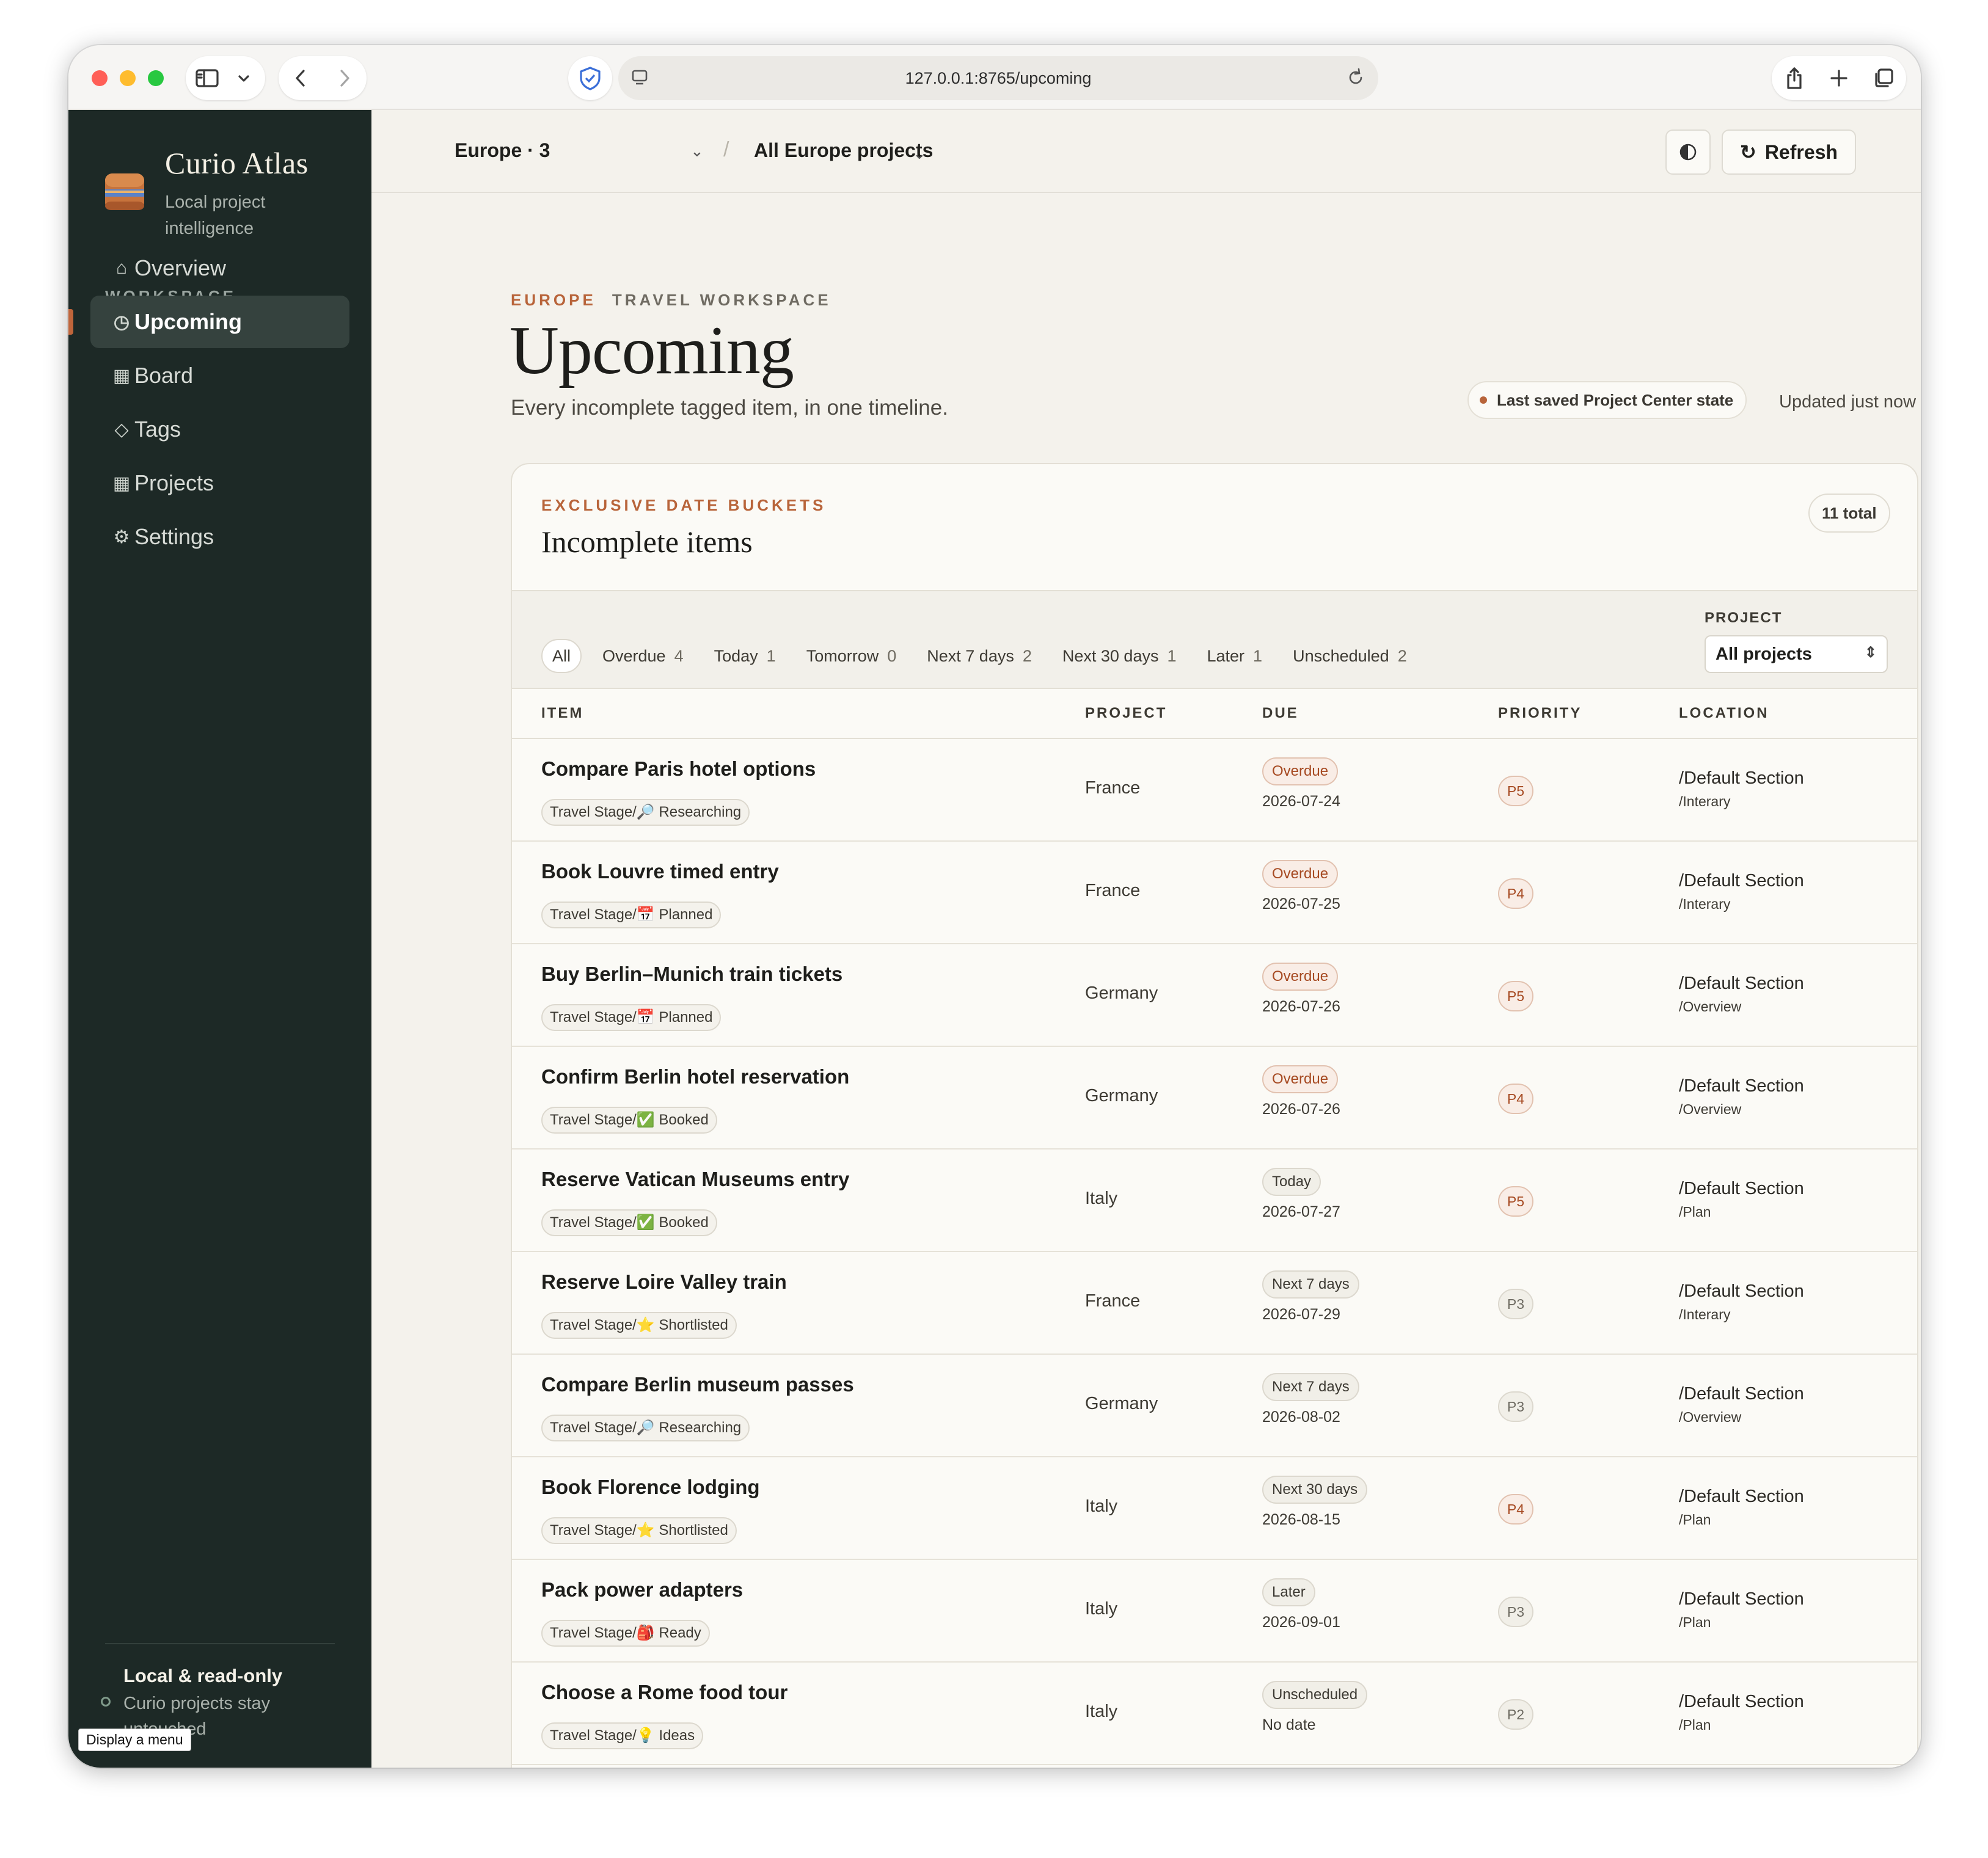 Image resolution: width=1988 pixels, height=1858 pixels. Describe the element at coordinates (244, 78) in the screenshot. I see `chevron-down-icon` at that location.